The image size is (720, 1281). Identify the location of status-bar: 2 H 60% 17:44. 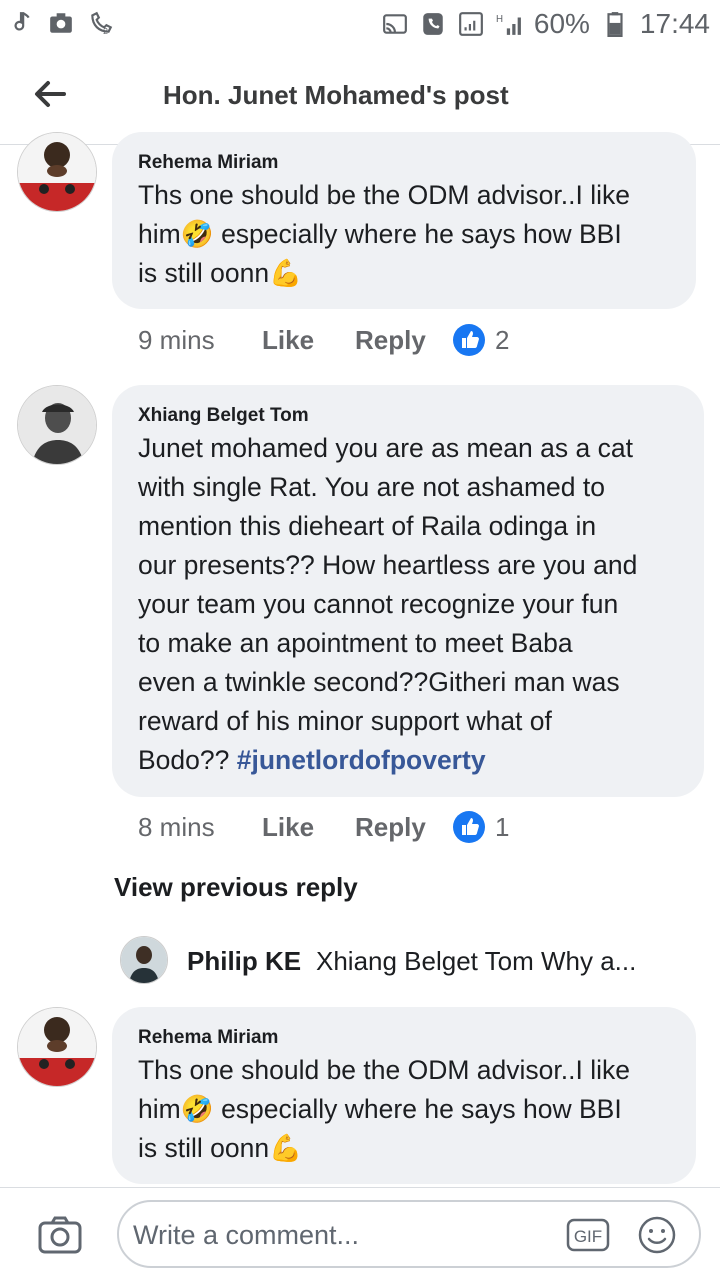
(360, 25).